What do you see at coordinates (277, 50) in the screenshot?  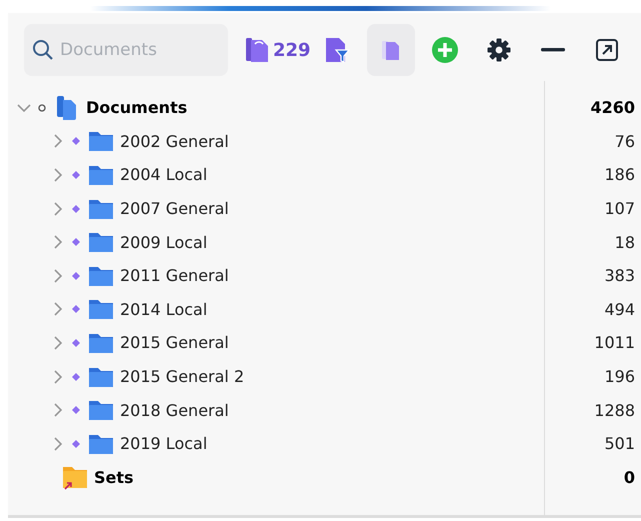 I see `document-count-button: 229` at bounding box center [277, 50].